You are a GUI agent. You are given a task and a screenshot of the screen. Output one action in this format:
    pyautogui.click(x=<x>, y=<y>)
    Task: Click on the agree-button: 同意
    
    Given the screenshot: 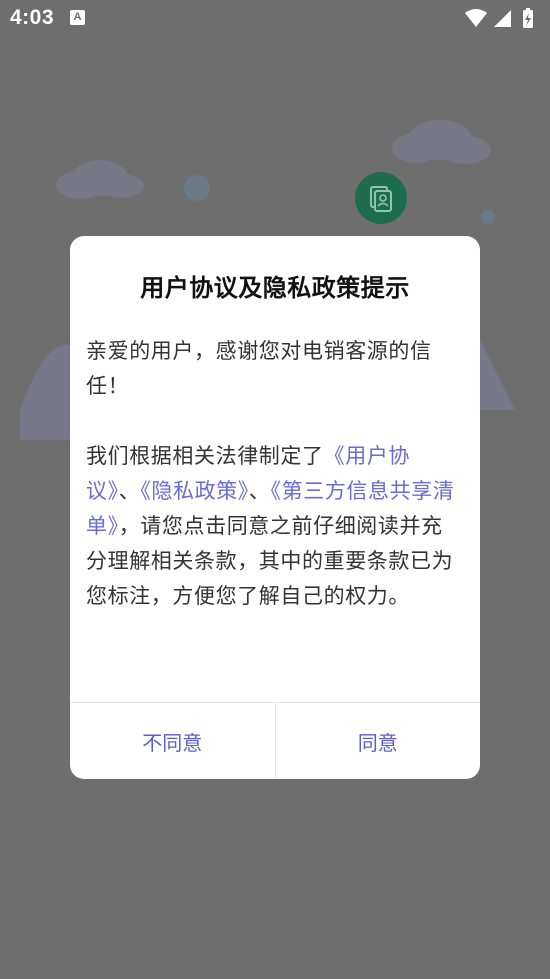 What is the action you would take?
    pyautogui.click(x=378, y=741)
    